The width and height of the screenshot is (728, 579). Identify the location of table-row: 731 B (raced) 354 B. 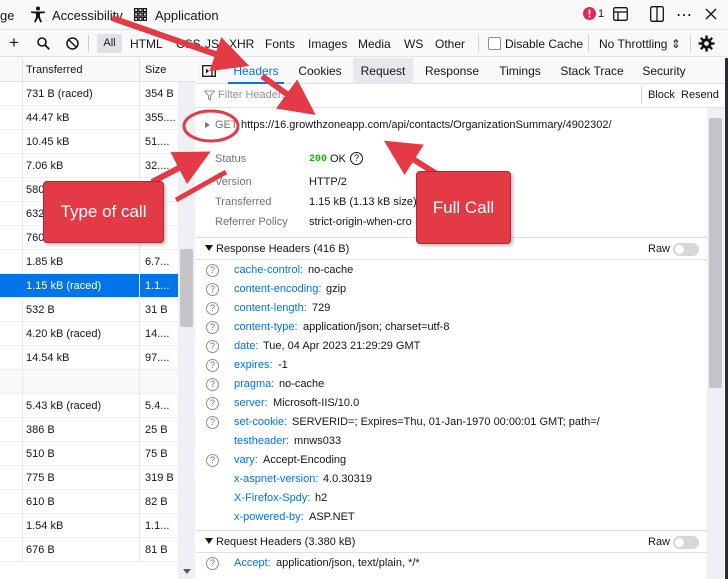
(89, 94).